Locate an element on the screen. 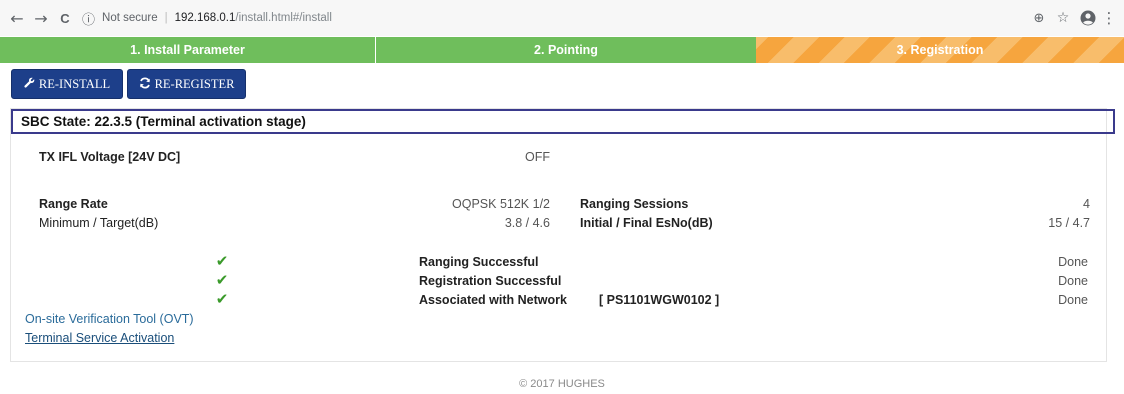 This screenshot has width=1124, height=394. min-target-value: 3.8 / 4.6 is located at coordinates (527, 223).